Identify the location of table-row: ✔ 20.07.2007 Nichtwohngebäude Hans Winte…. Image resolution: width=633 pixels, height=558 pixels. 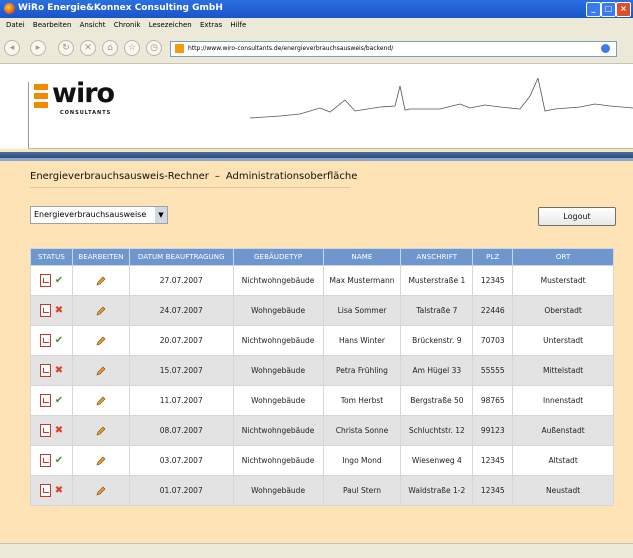
(322, 340).